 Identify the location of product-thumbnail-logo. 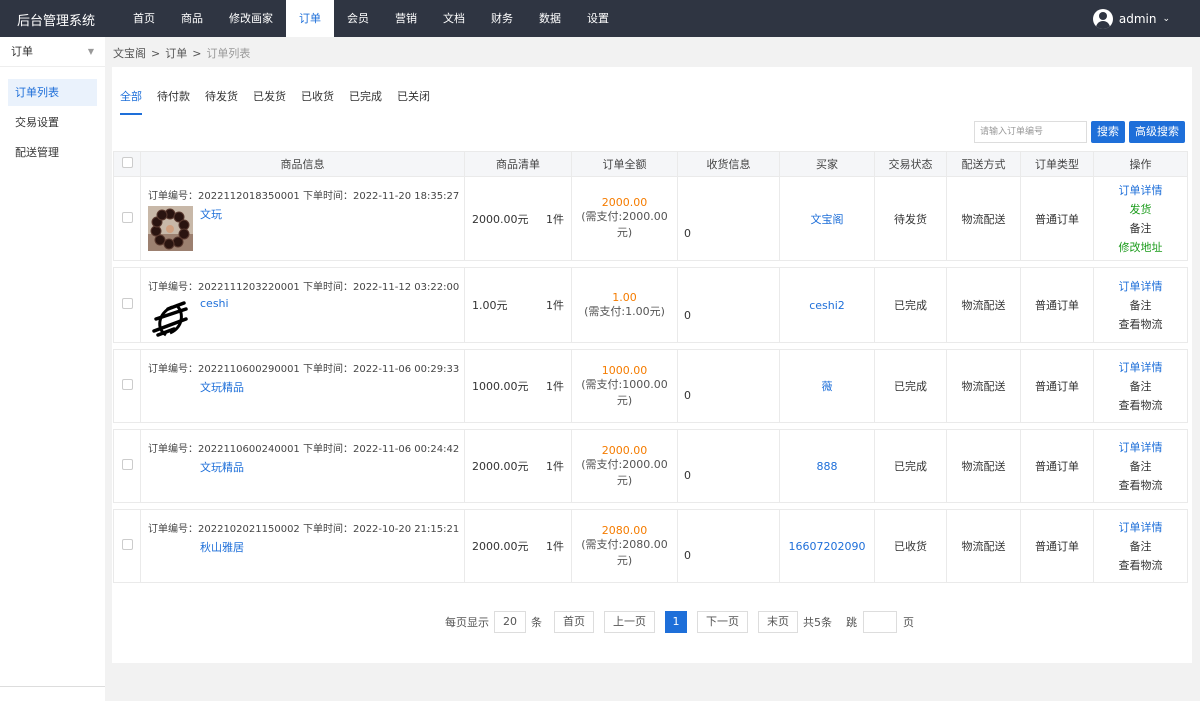
(170, 319).